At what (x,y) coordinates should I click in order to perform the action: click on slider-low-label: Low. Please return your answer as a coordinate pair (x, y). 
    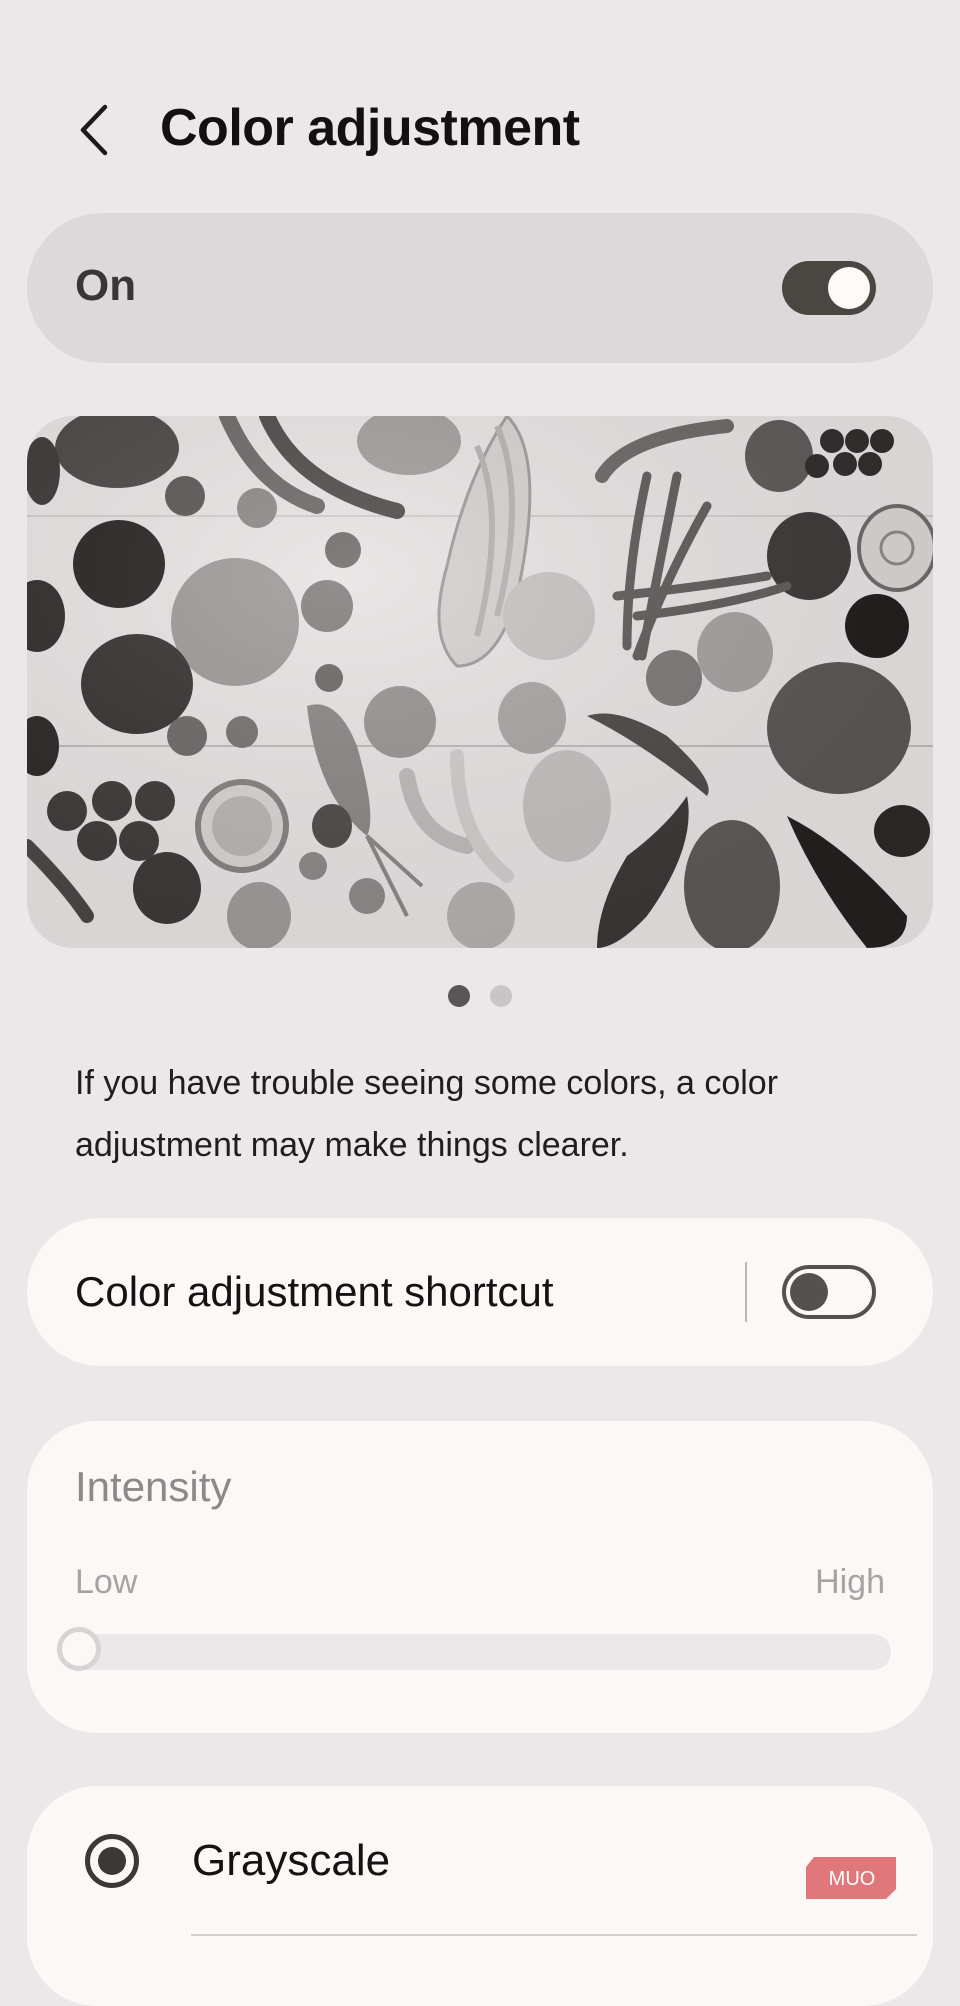
    Looking at the image, I should click on (106, 1582).